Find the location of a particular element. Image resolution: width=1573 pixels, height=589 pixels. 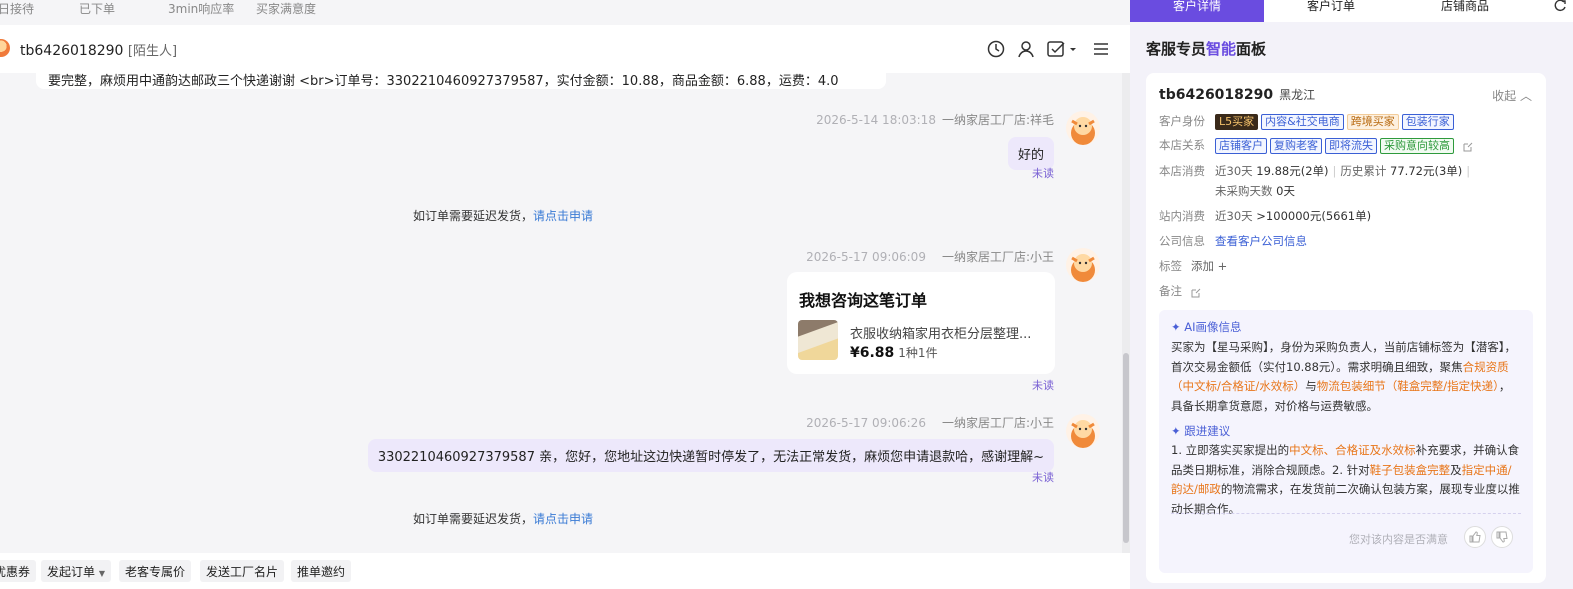

company-info-link: 查看客户公司信息 is located at coordinates (1261, 241).